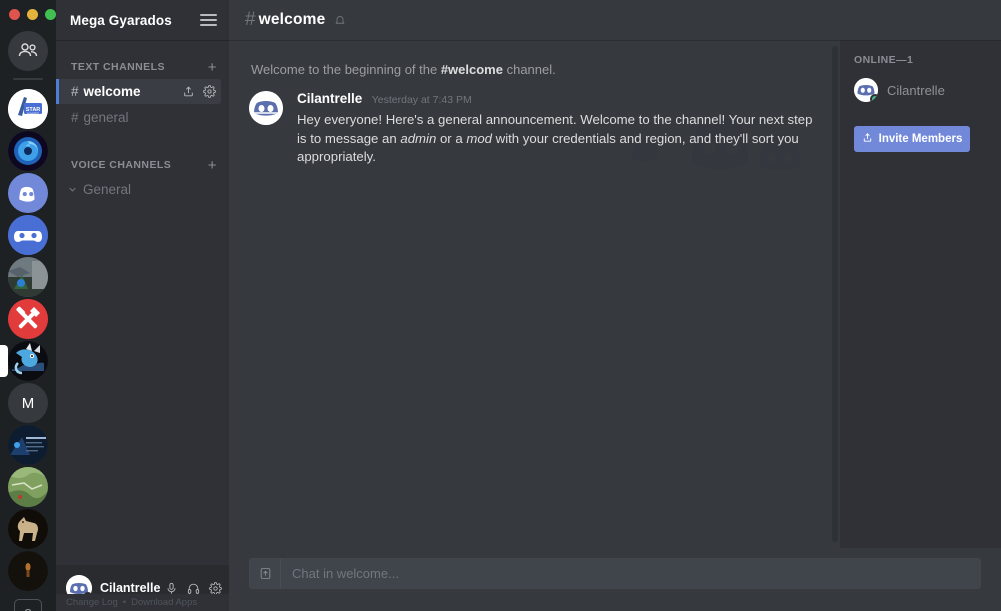  Describe the element at coordinates (884, 60) in the screenshot. I see `members-group-label: ONLINE—1` at that location.